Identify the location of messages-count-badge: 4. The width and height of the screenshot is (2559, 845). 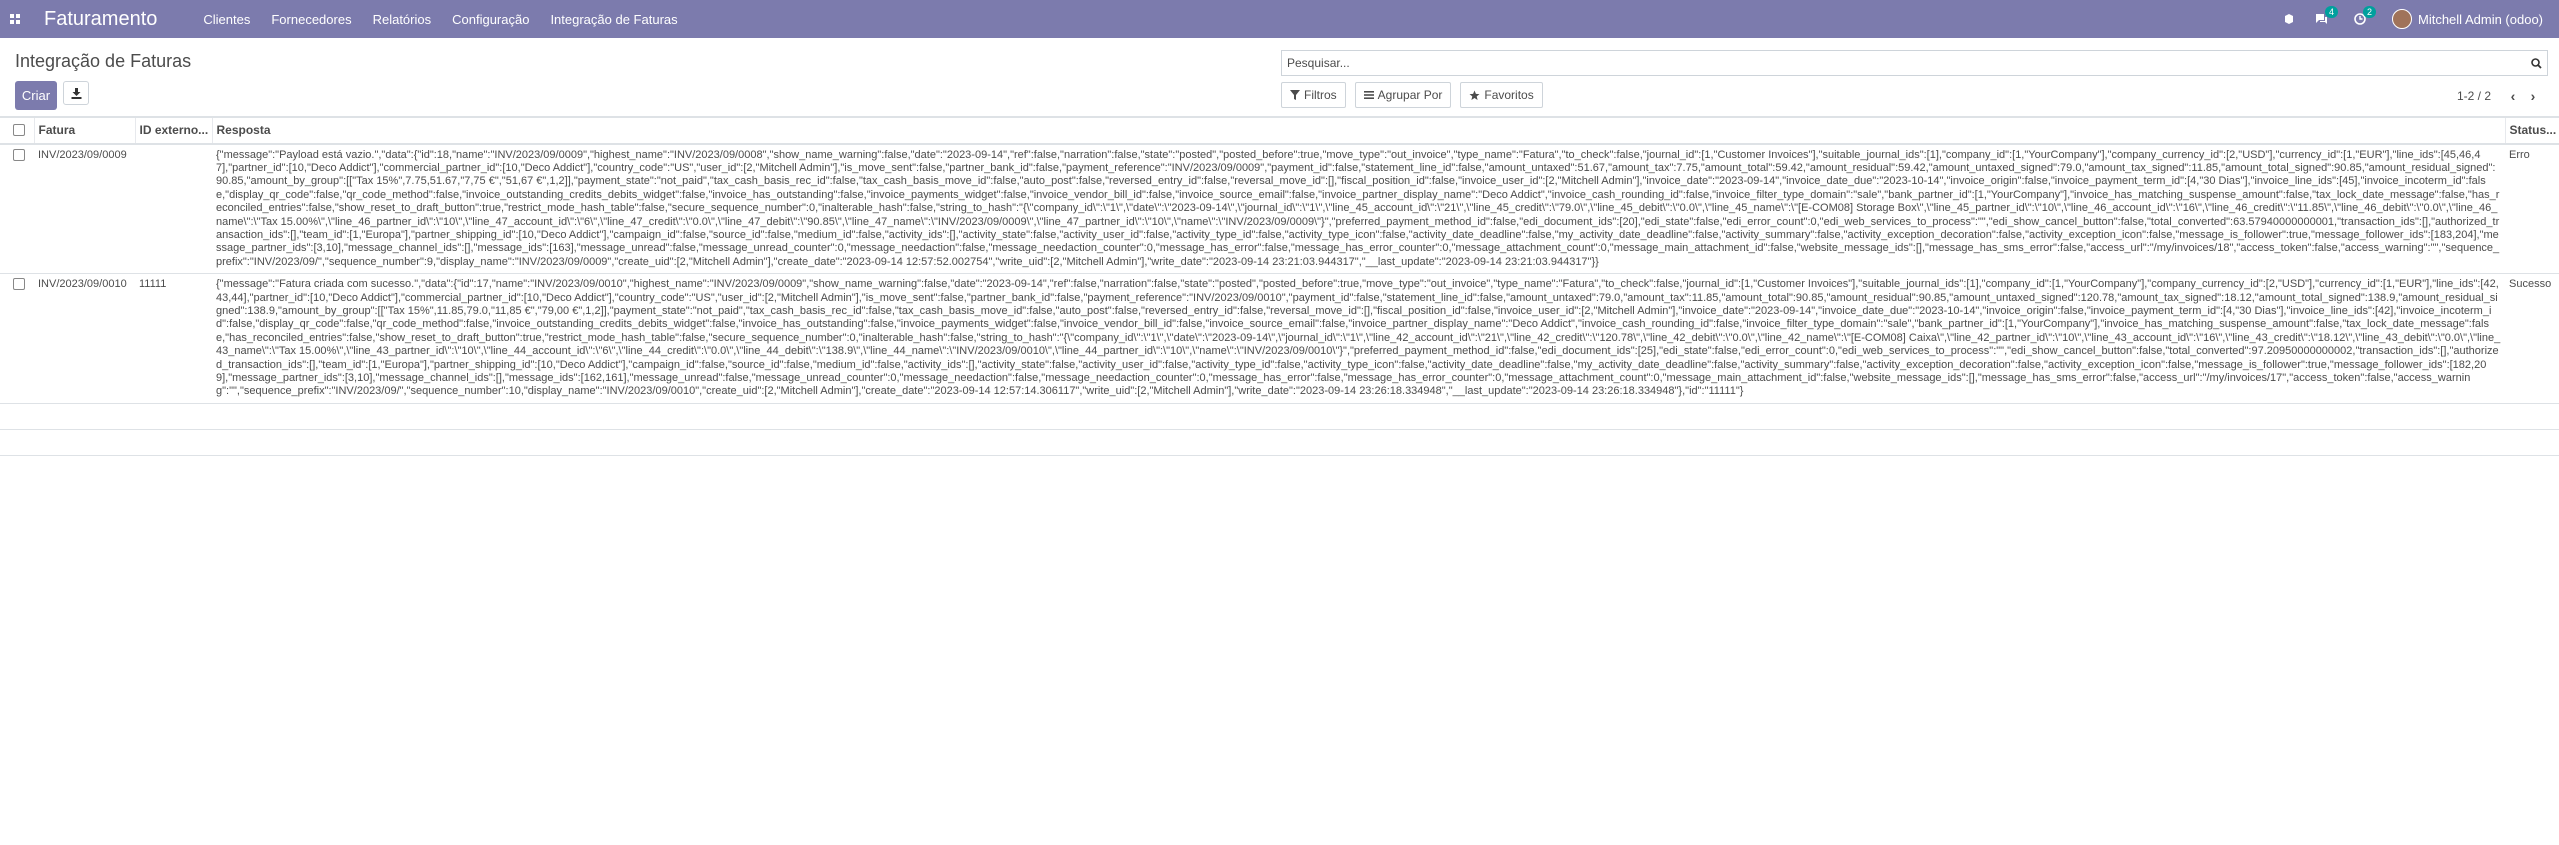
(2331, 12).